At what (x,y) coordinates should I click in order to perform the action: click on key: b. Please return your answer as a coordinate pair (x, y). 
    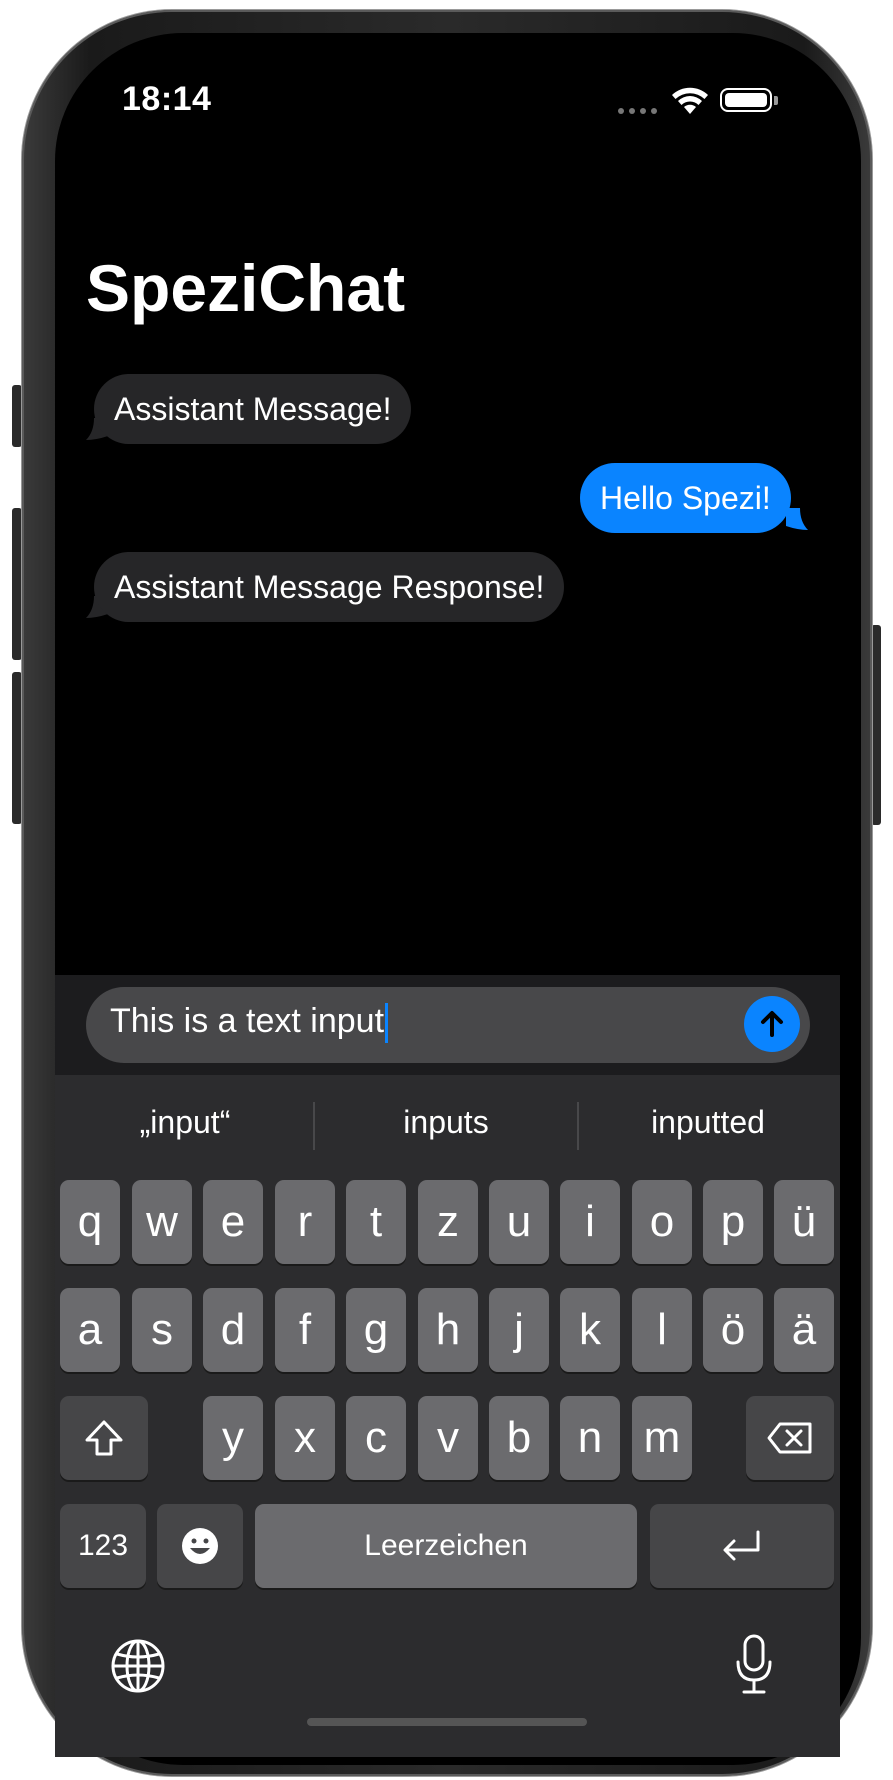
    Looking at the image, I should click on (519, 1438).